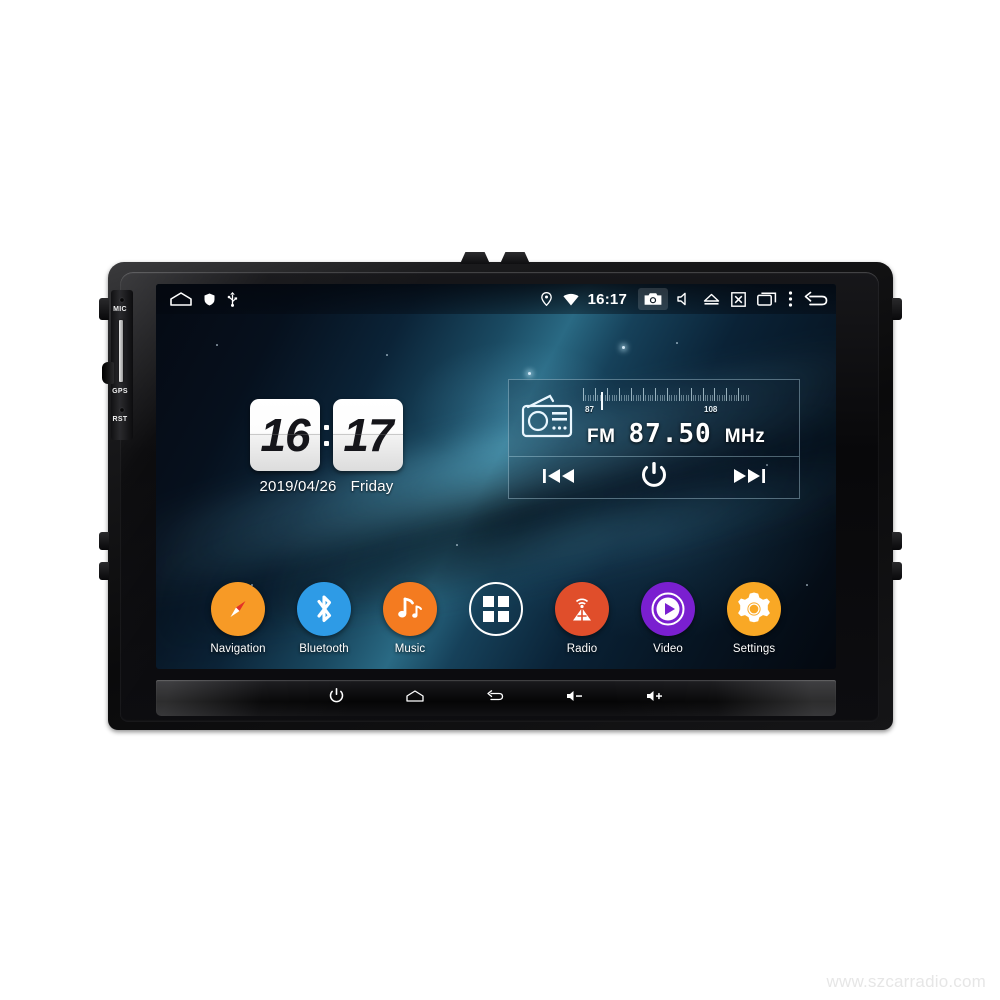 This screenshot has height=1000, width=1000. What do you see at coordinates (738, 299) in the screenshot?
I see `screen-off-icon` at bounding box center [738, 299].